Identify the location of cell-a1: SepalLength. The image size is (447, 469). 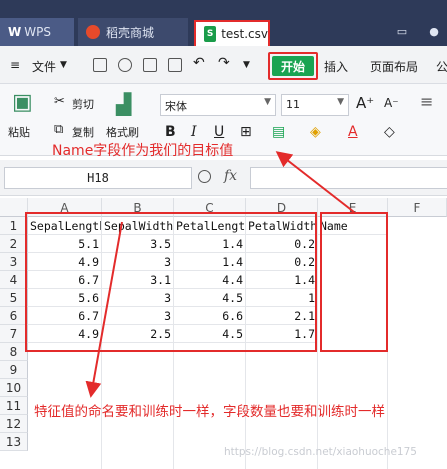
(65, 226).